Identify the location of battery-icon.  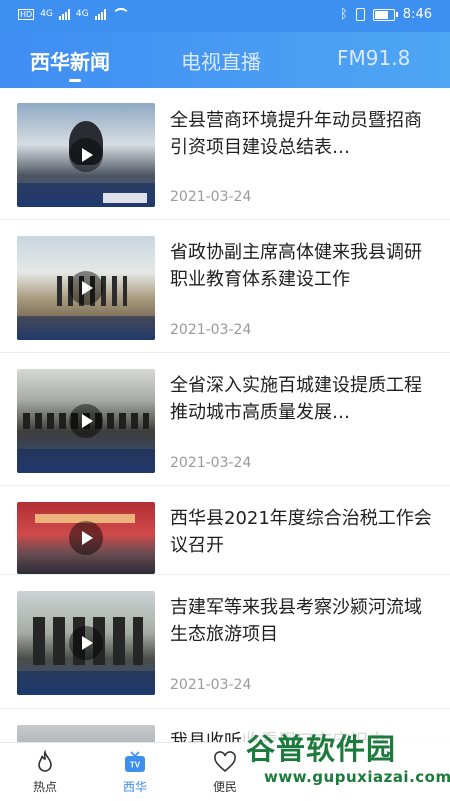
(385, 14).